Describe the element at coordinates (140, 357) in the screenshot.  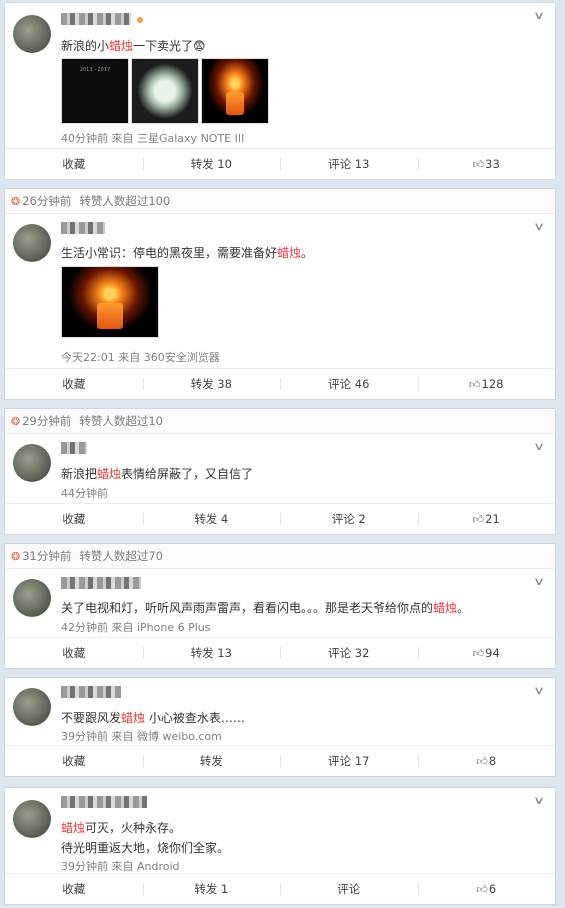
I see `post-meta: 今天22:01 来自 360安全浏览器` at that location.